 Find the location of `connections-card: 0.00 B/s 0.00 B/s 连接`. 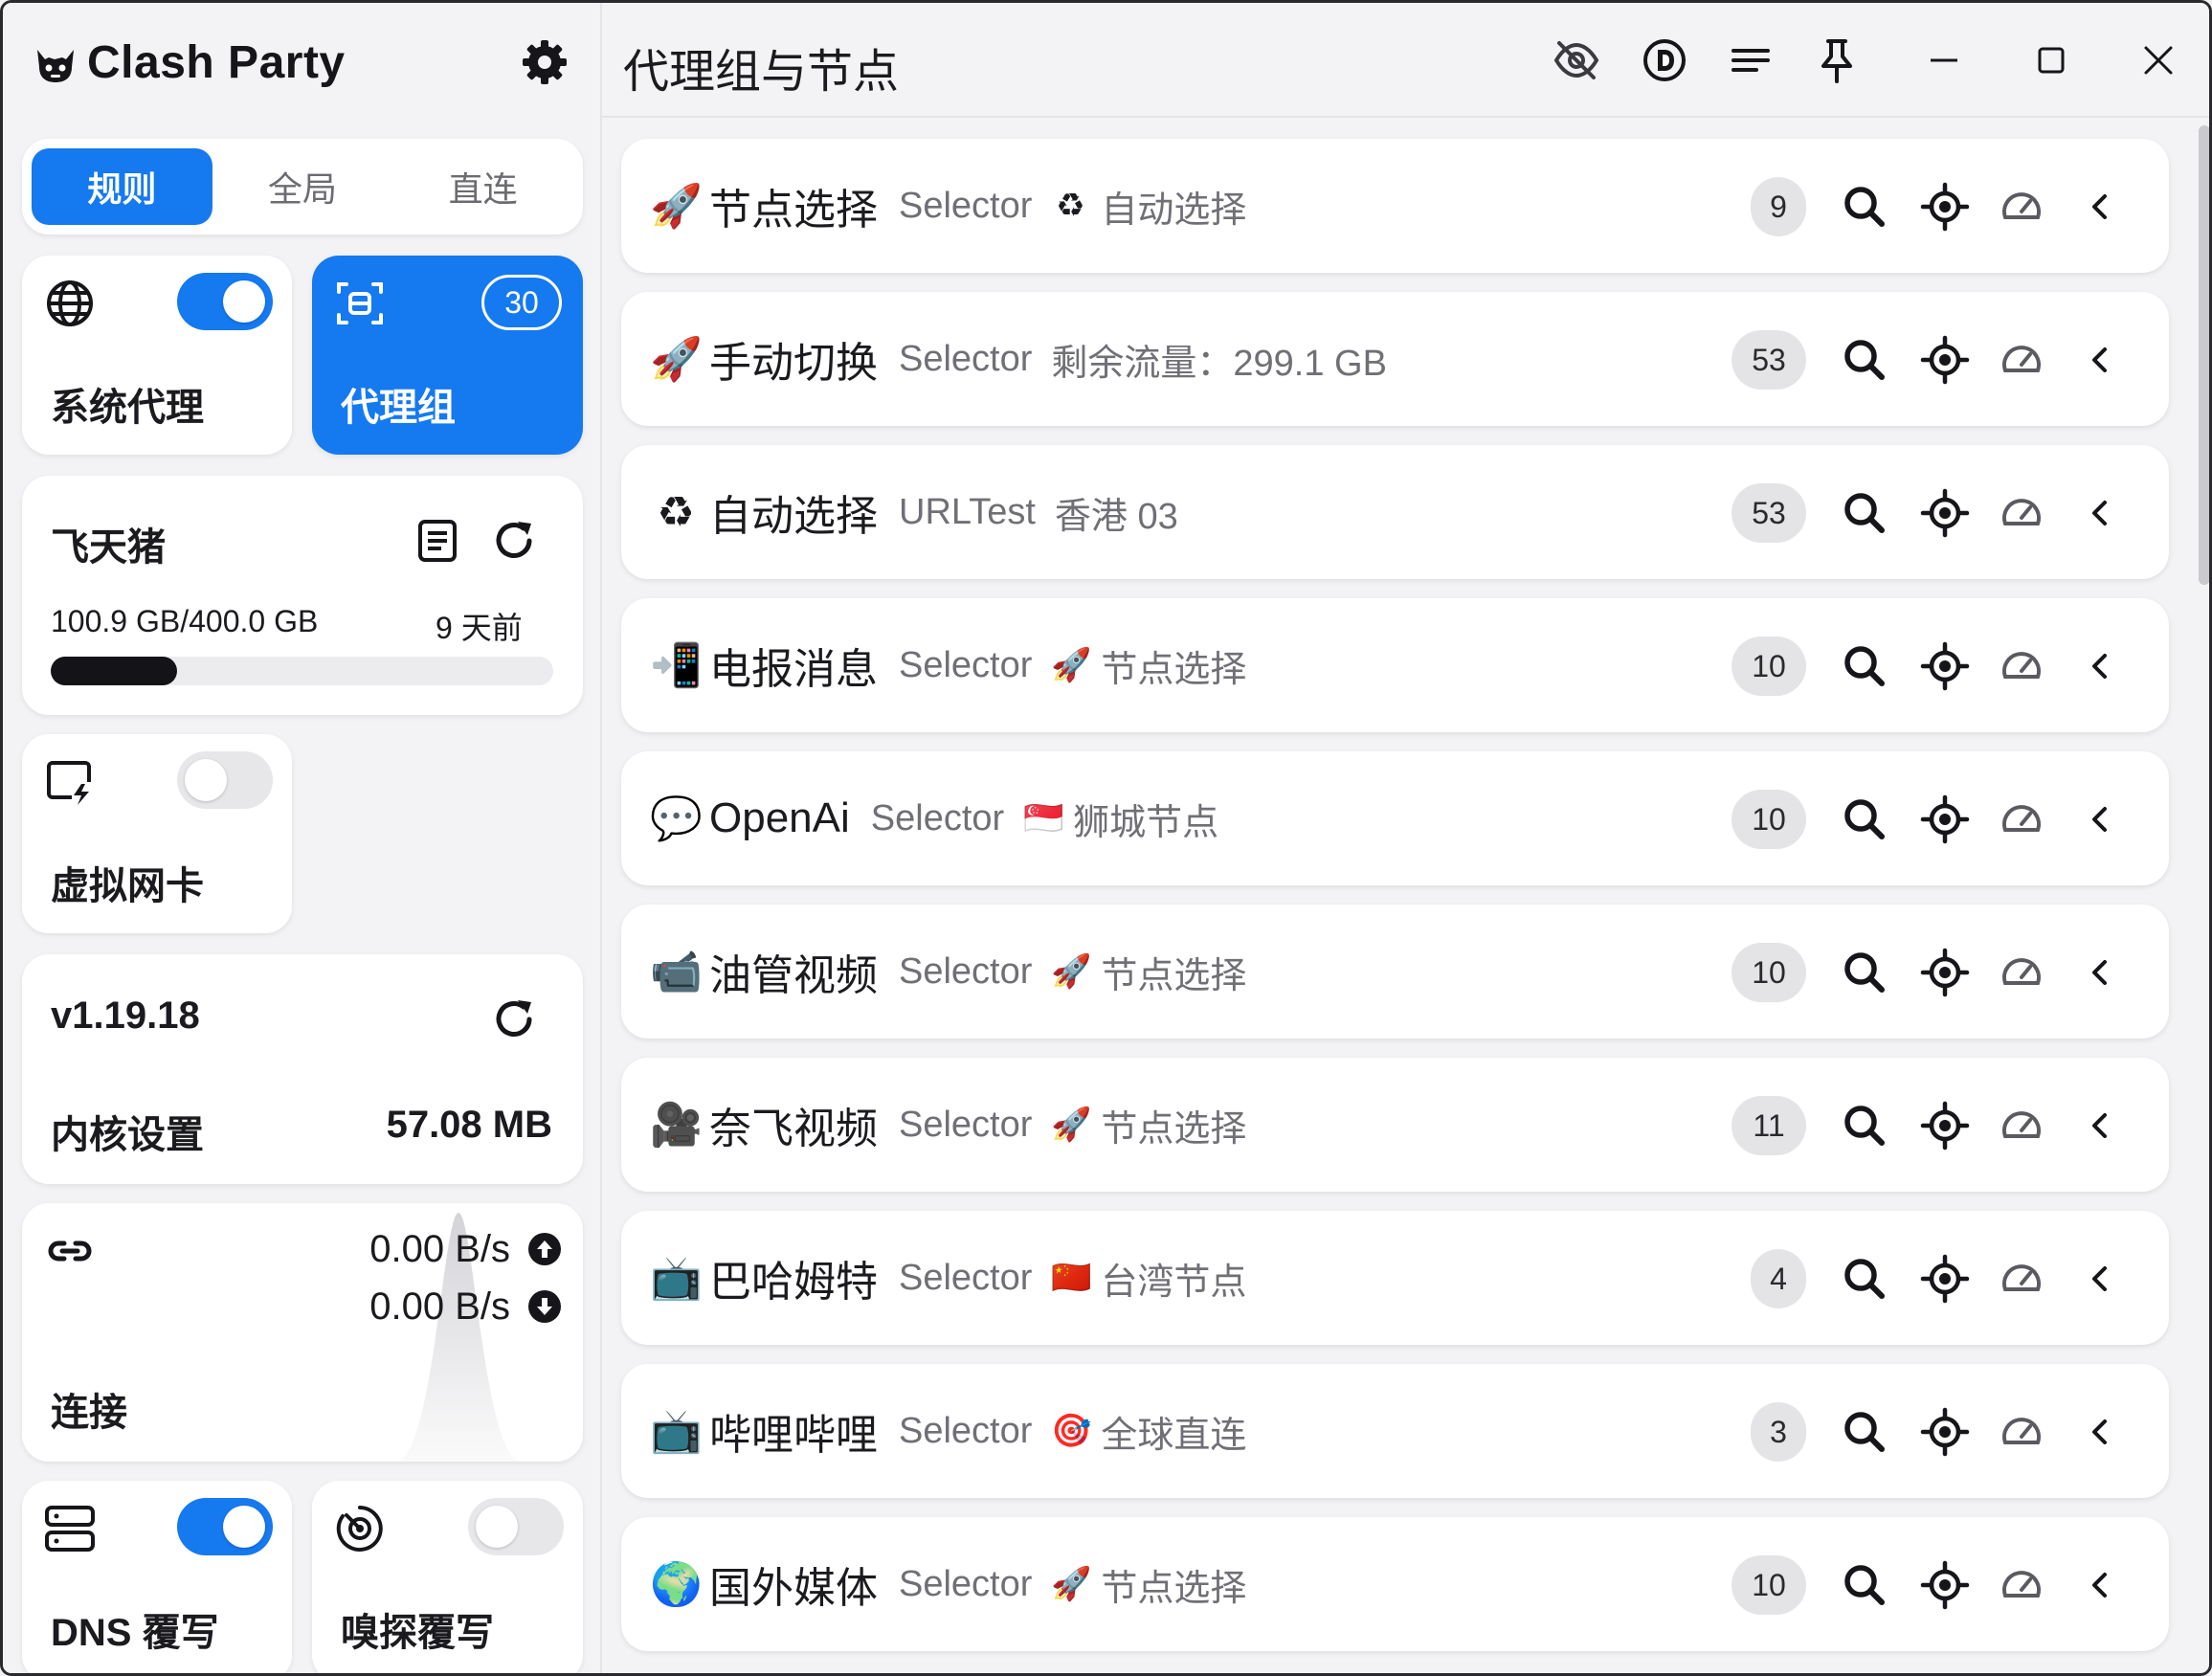

connections-card: 0.00 B/s 0.00 B/s 连接 is located at coordinates (303, 1332).